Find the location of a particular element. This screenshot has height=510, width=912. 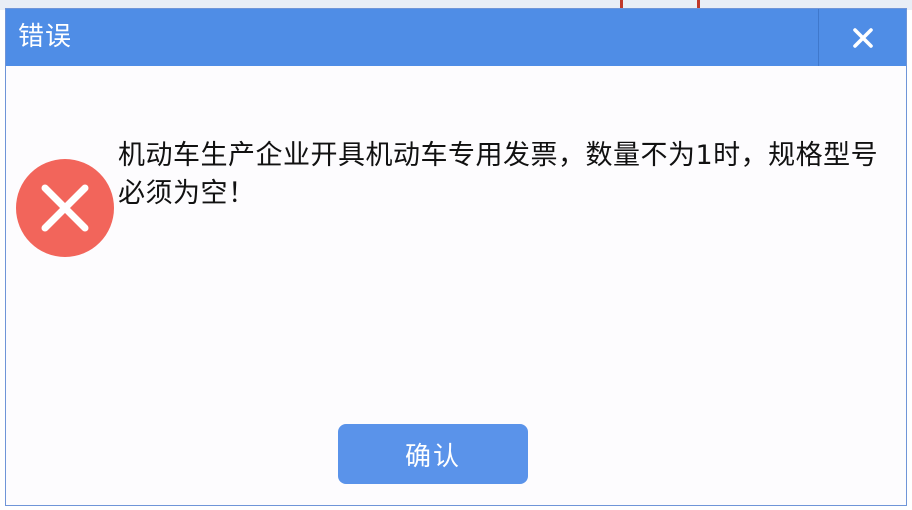

error-message: 机动车生产企业开具机动车专用发票，数量不为1时，规格型号必须为空！ is located at coordinates (498, 174).